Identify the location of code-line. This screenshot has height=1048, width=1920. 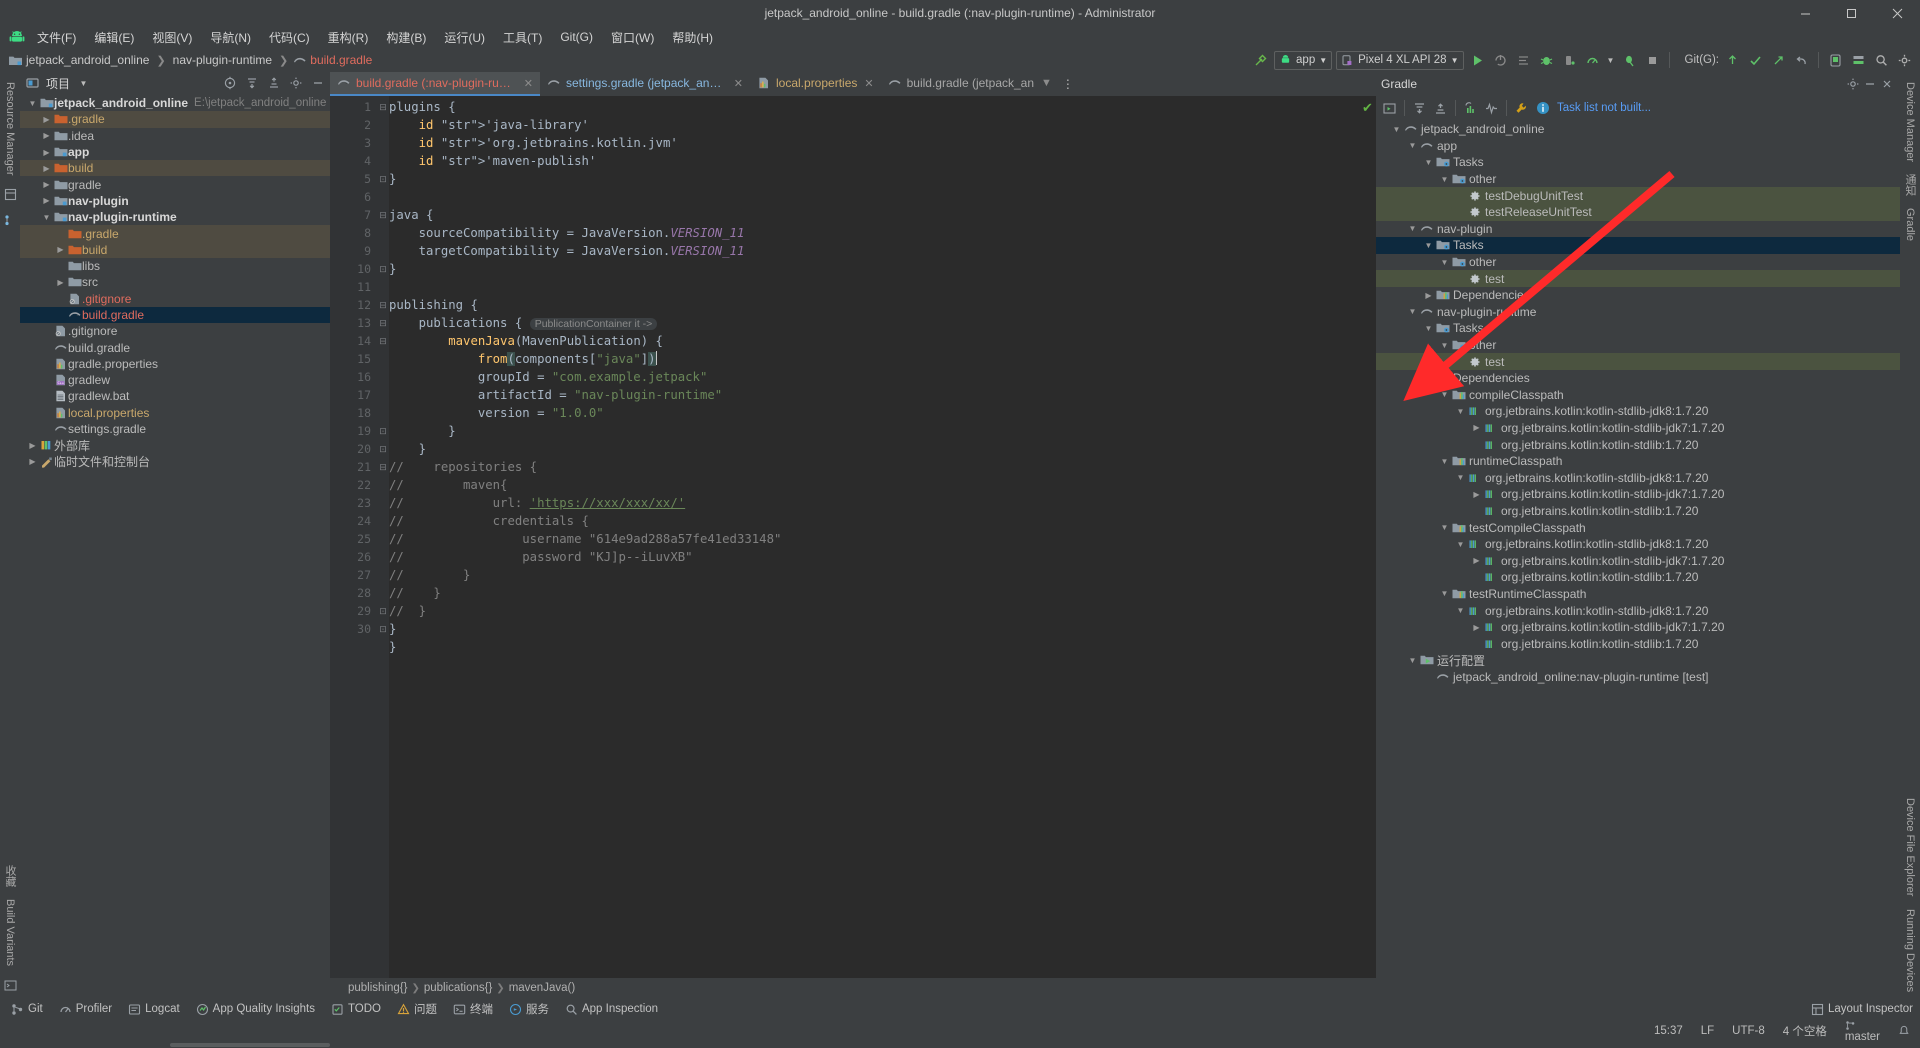
(874, 287).